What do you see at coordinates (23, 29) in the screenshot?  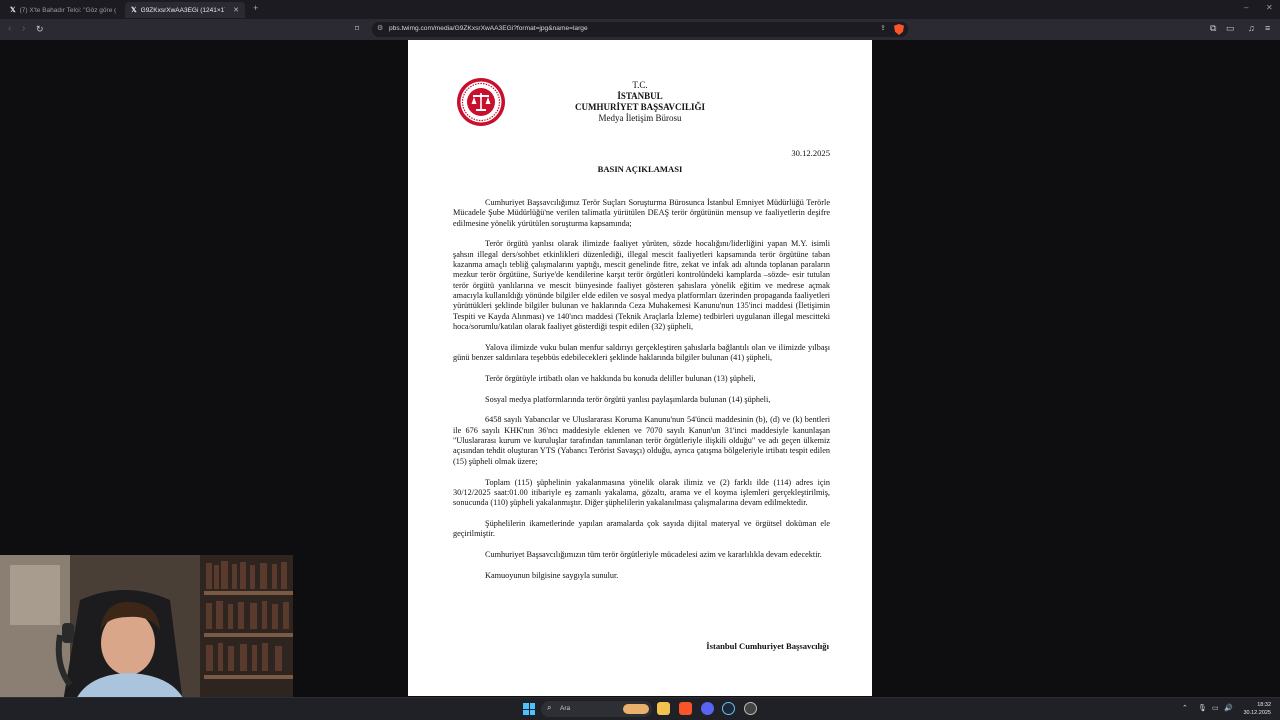 I see `forward-icon: ›` at bounding box center [23, 29].